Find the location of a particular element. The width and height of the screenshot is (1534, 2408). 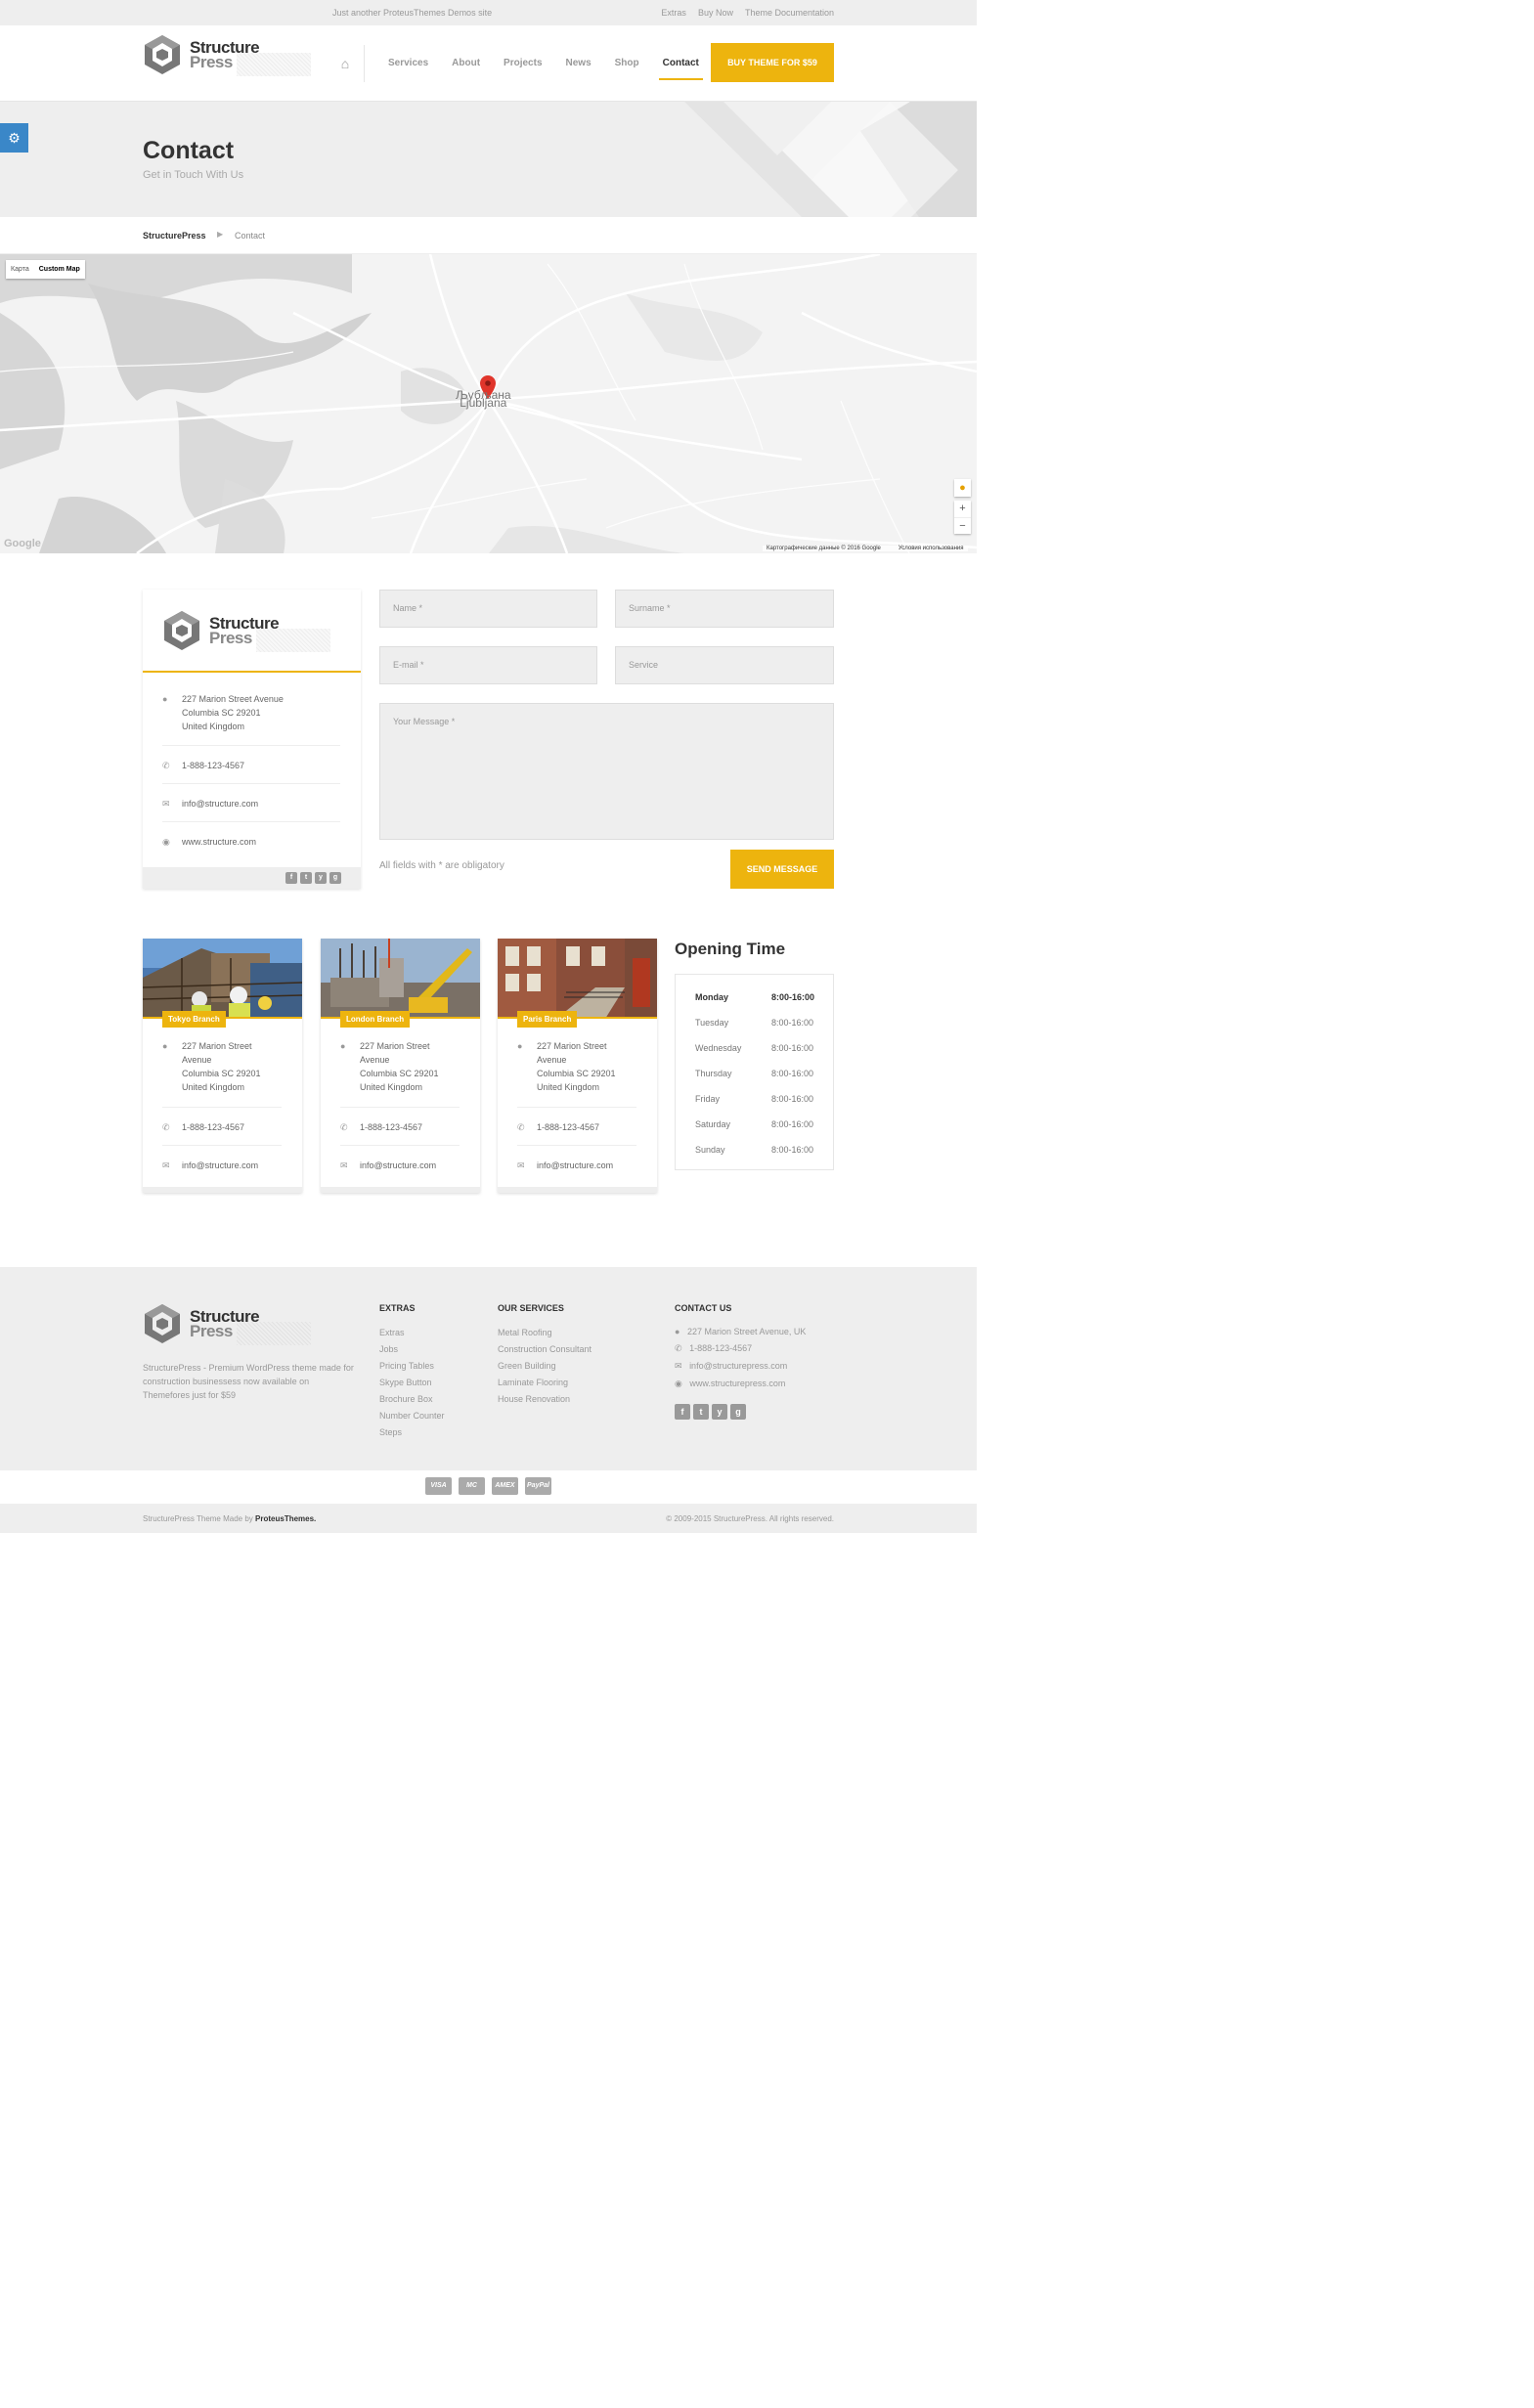

footer-logo: Structure Press is located at coordinates (227, 1323).